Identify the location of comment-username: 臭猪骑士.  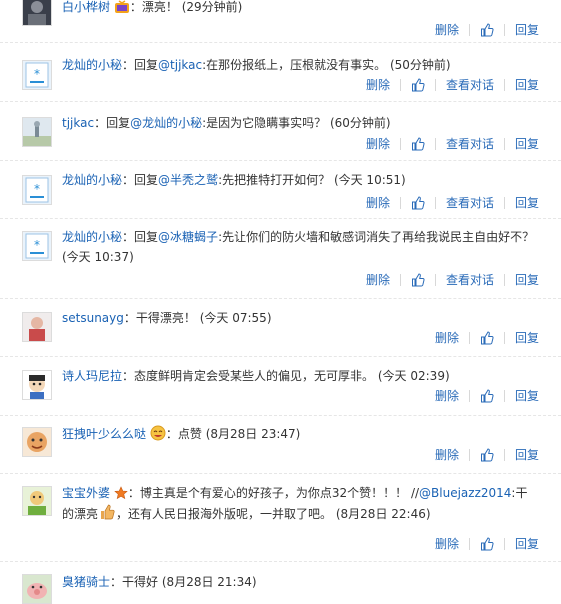
(86, 582).